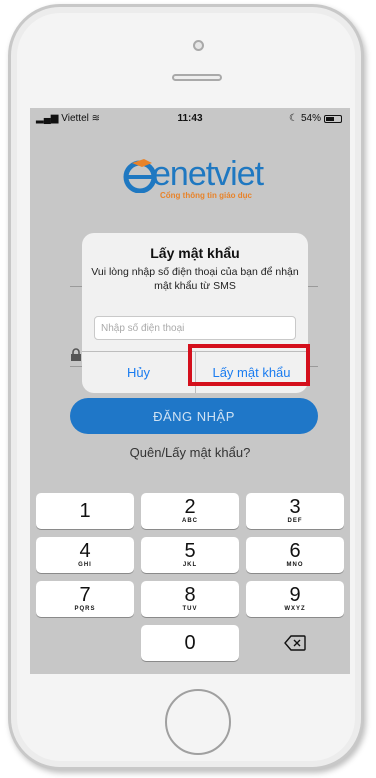  I want to click on dialog-title: Lấy mật khẩu, so click(195, 253).